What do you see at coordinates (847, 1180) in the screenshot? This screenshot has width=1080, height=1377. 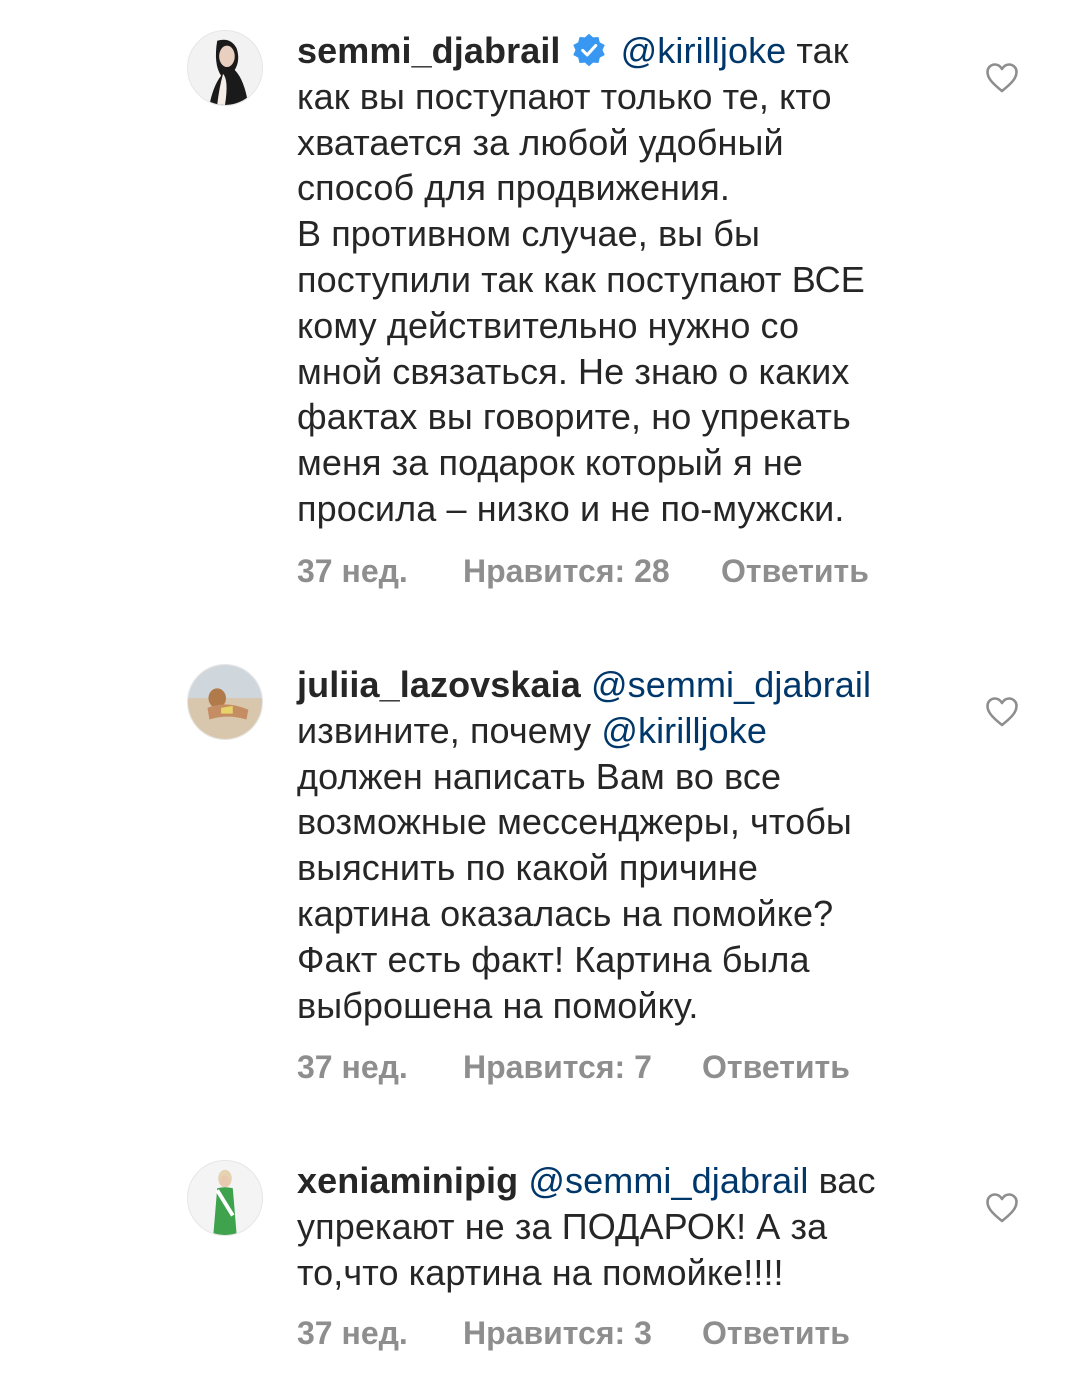 I see `comment-text-segment: вас` at bounding box center [847, 1180].